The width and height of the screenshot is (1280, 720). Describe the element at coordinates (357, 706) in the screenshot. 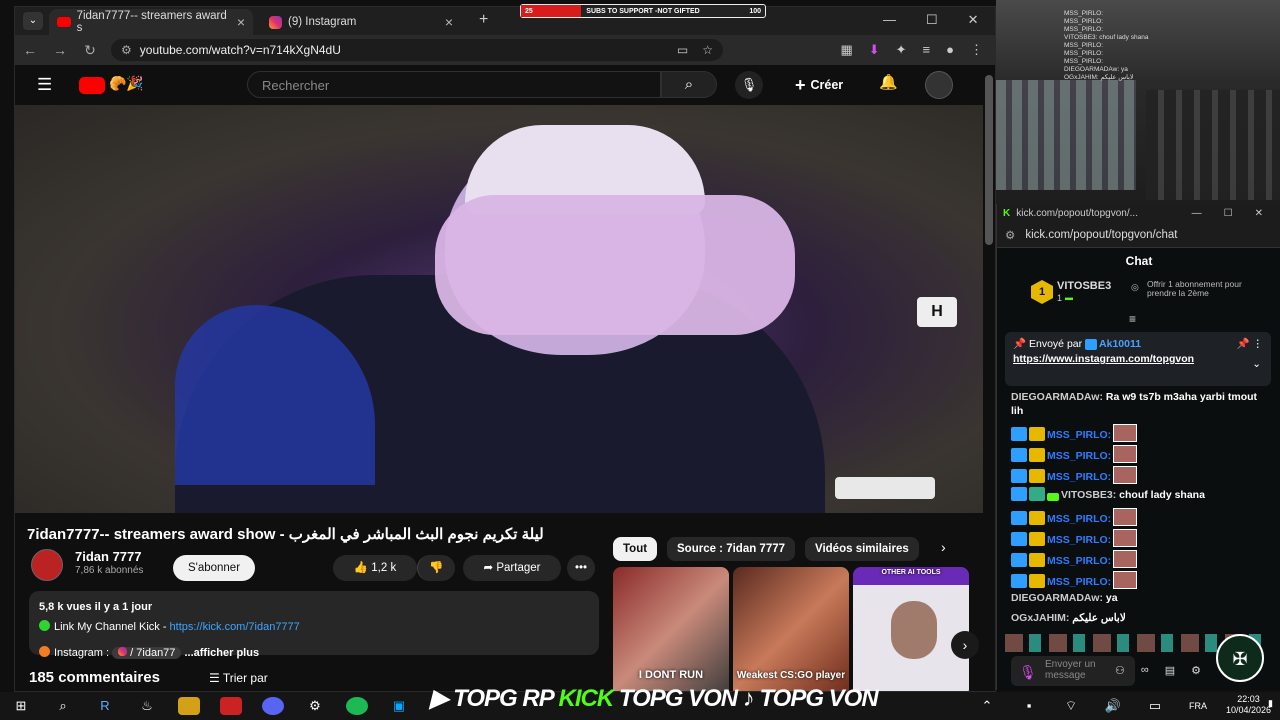

I see `spotify-icon` at that location.